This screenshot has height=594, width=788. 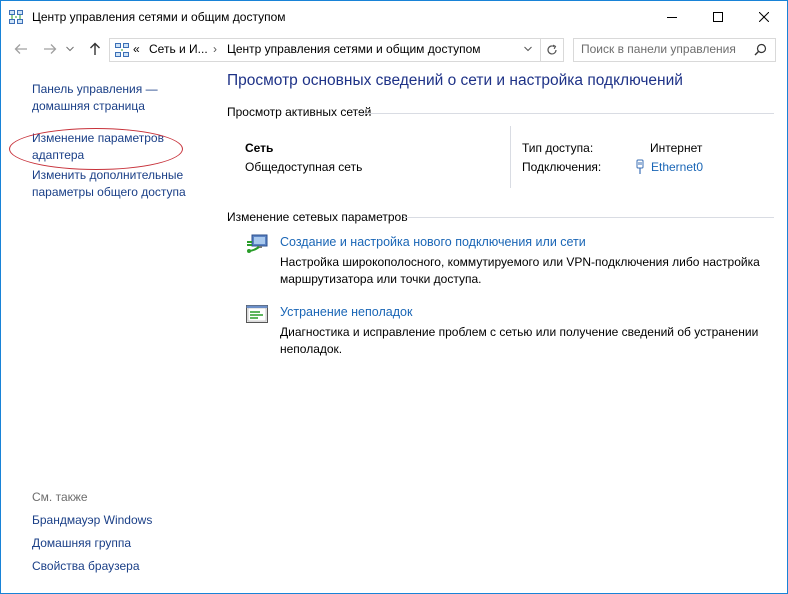 I want to click on active-networks-title: Просмотр активных сетей, so click(x=299, y=112).